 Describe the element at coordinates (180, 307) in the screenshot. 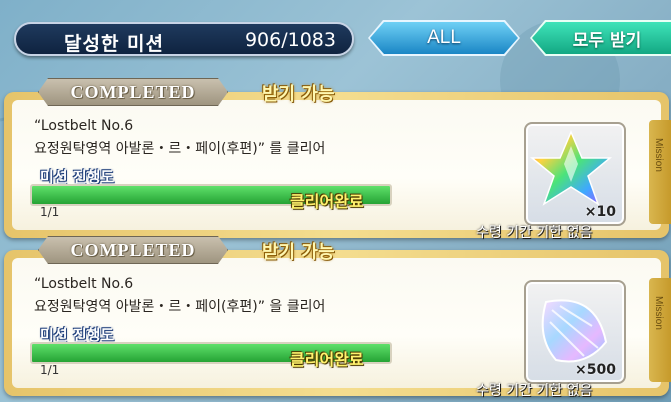

I see `mission-description-line2: 요정원탁영역 아발론・르・페이(후편)” 을 클리어` at that location.